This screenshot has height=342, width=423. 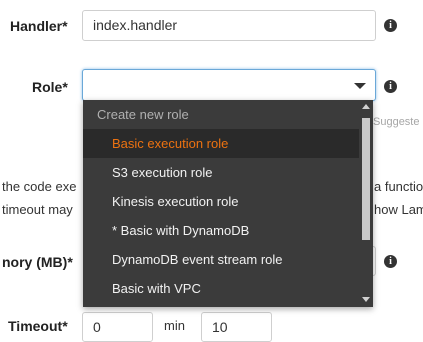 What do you see at coordinates (398, 186) in the screenshot?
I see `description-line1-right: a functio` at bounding box center [398, 186].